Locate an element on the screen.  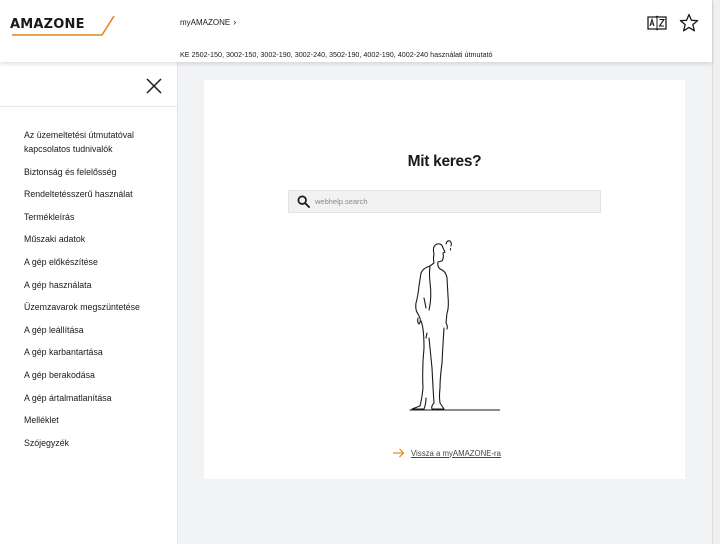
search-box is located at coordinates (444, 201).